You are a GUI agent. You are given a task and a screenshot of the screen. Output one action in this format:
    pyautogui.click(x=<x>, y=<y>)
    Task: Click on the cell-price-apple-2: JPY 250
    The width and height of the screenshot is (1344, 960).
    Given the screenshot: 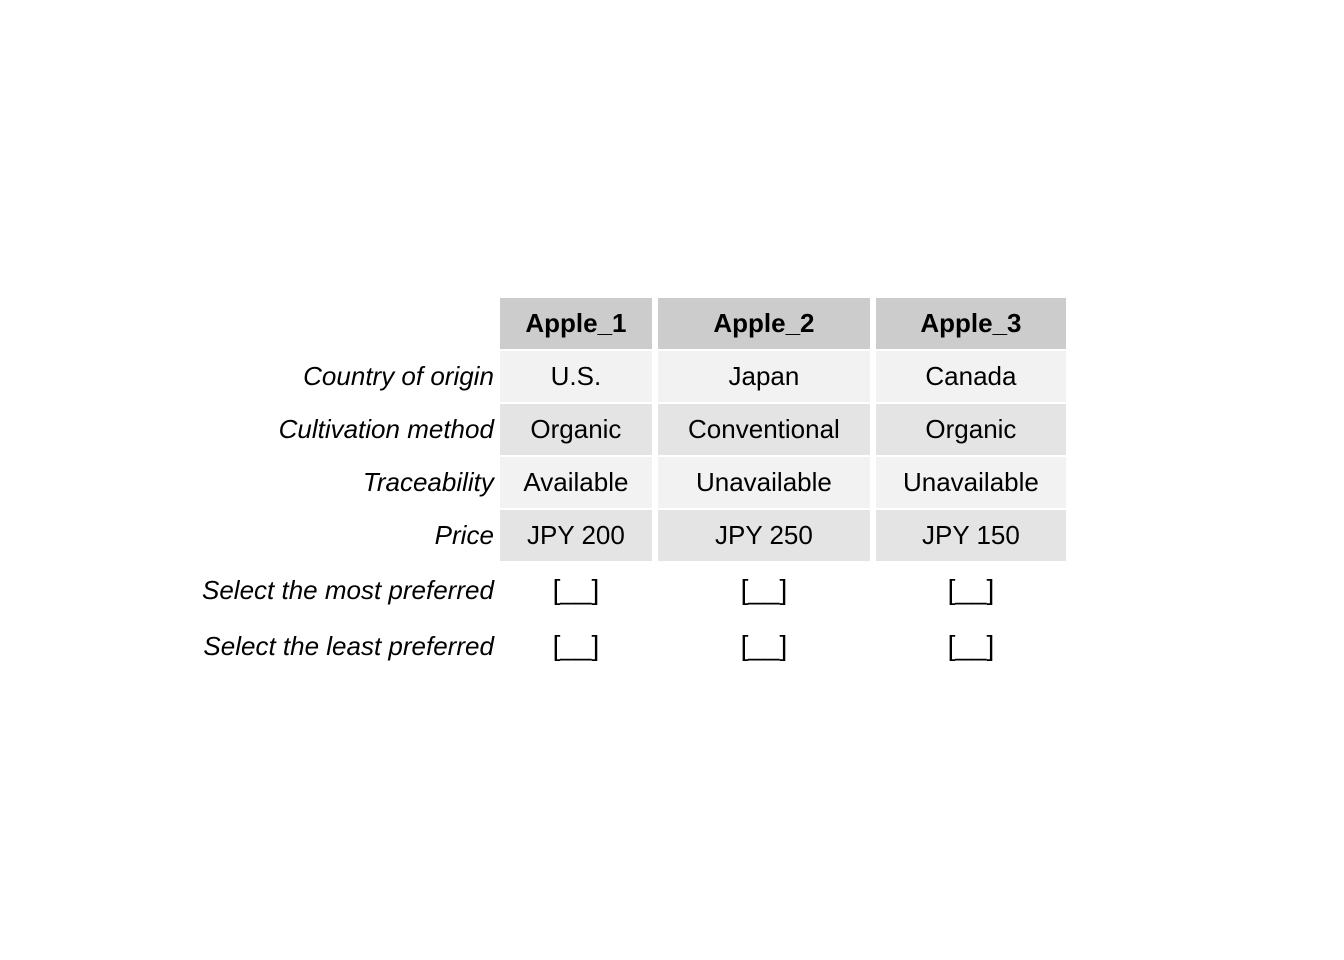 What is the action you would take?
    pyautogui.click(x=763, y=535)
    